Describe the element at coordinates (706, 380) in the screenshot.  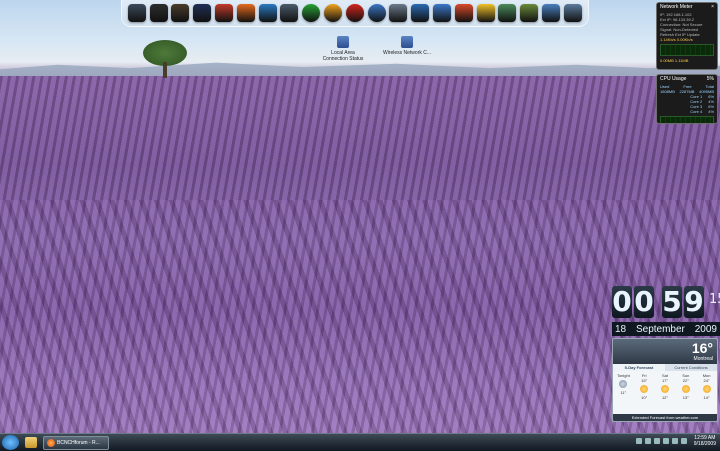
I see `day-high: 24°` at that location.